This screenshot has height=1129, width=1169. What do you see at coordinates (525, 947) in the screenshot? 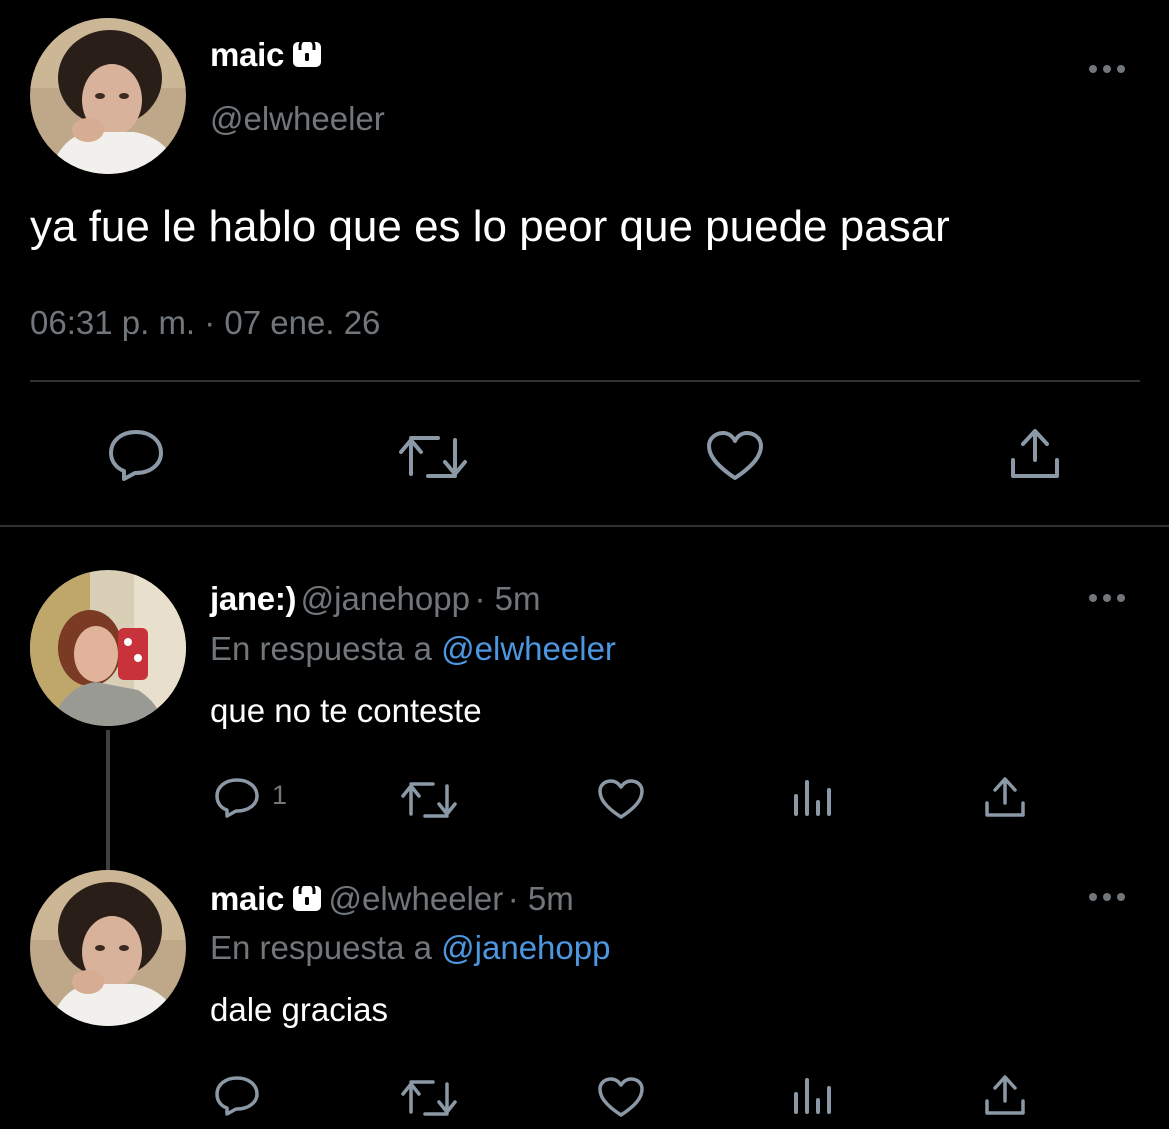
I see `replying-to-link: @janehopp` at bounding box center [525, 947].